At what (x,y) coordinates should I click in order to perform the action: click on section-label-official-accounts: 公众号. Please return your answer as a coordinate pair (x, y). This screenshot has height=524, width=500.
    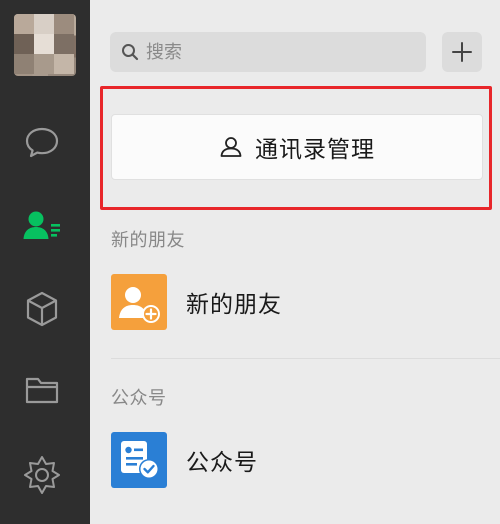
    Looking at the image, I should click on (139, 398).